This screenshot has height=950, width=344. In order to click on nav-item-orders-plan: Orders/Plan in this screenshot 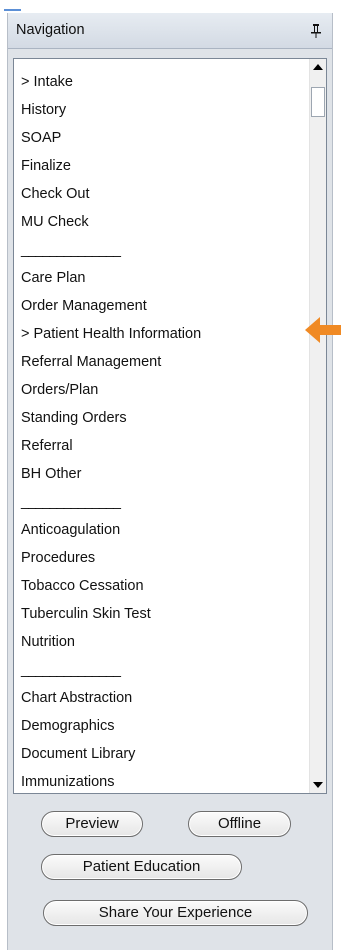, I will do `click(59, 390)`.